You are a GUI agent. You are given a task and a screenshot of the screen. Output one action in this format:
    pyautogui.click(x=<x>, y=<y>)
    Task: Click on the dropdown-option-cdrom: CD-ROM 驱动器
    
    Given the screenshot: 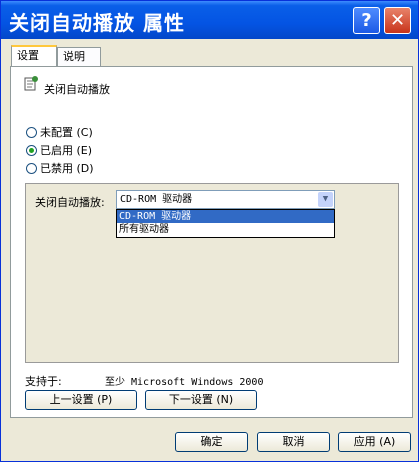 What is the action you would take?
    pyautogui.click(x=225, y=216)
    